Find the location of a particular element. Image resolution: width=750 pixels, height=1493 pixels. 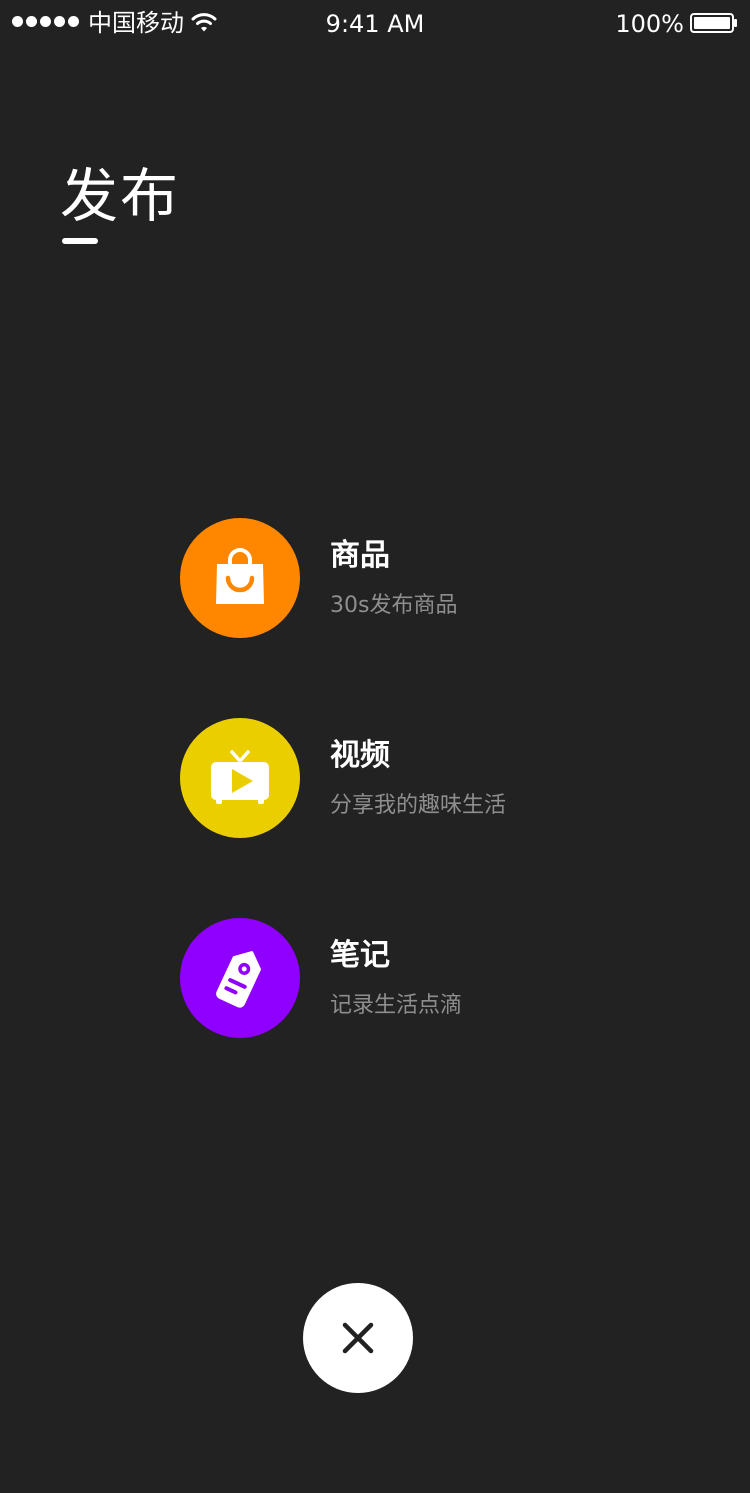

option-title: 视频 is located at coordinates (360, 755).